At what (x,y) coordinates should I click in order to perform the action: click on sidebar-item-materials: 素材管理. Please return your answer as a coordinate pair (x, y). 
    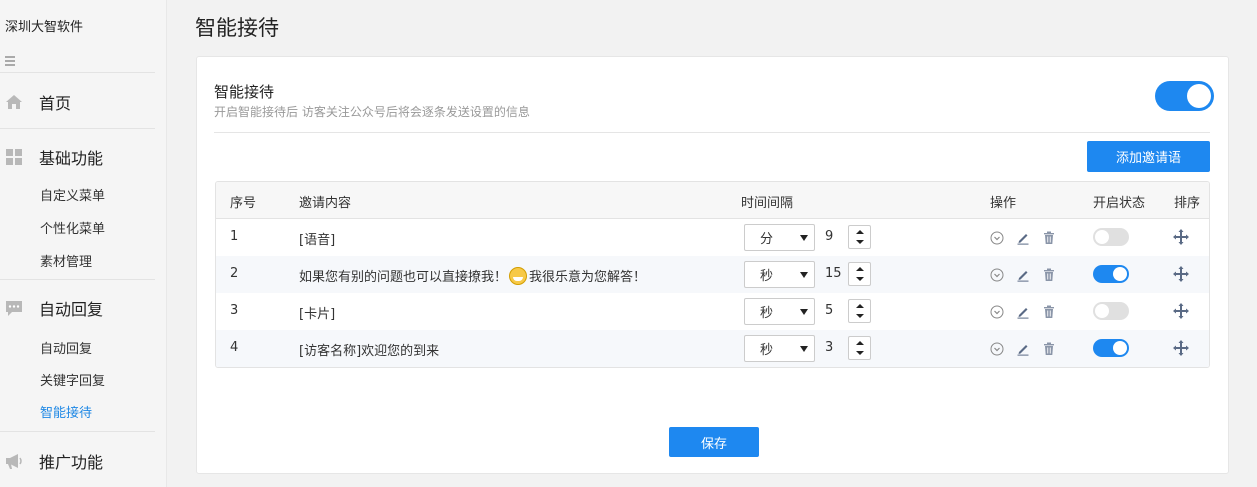
    Looking at the image, I should click on (66, 263).